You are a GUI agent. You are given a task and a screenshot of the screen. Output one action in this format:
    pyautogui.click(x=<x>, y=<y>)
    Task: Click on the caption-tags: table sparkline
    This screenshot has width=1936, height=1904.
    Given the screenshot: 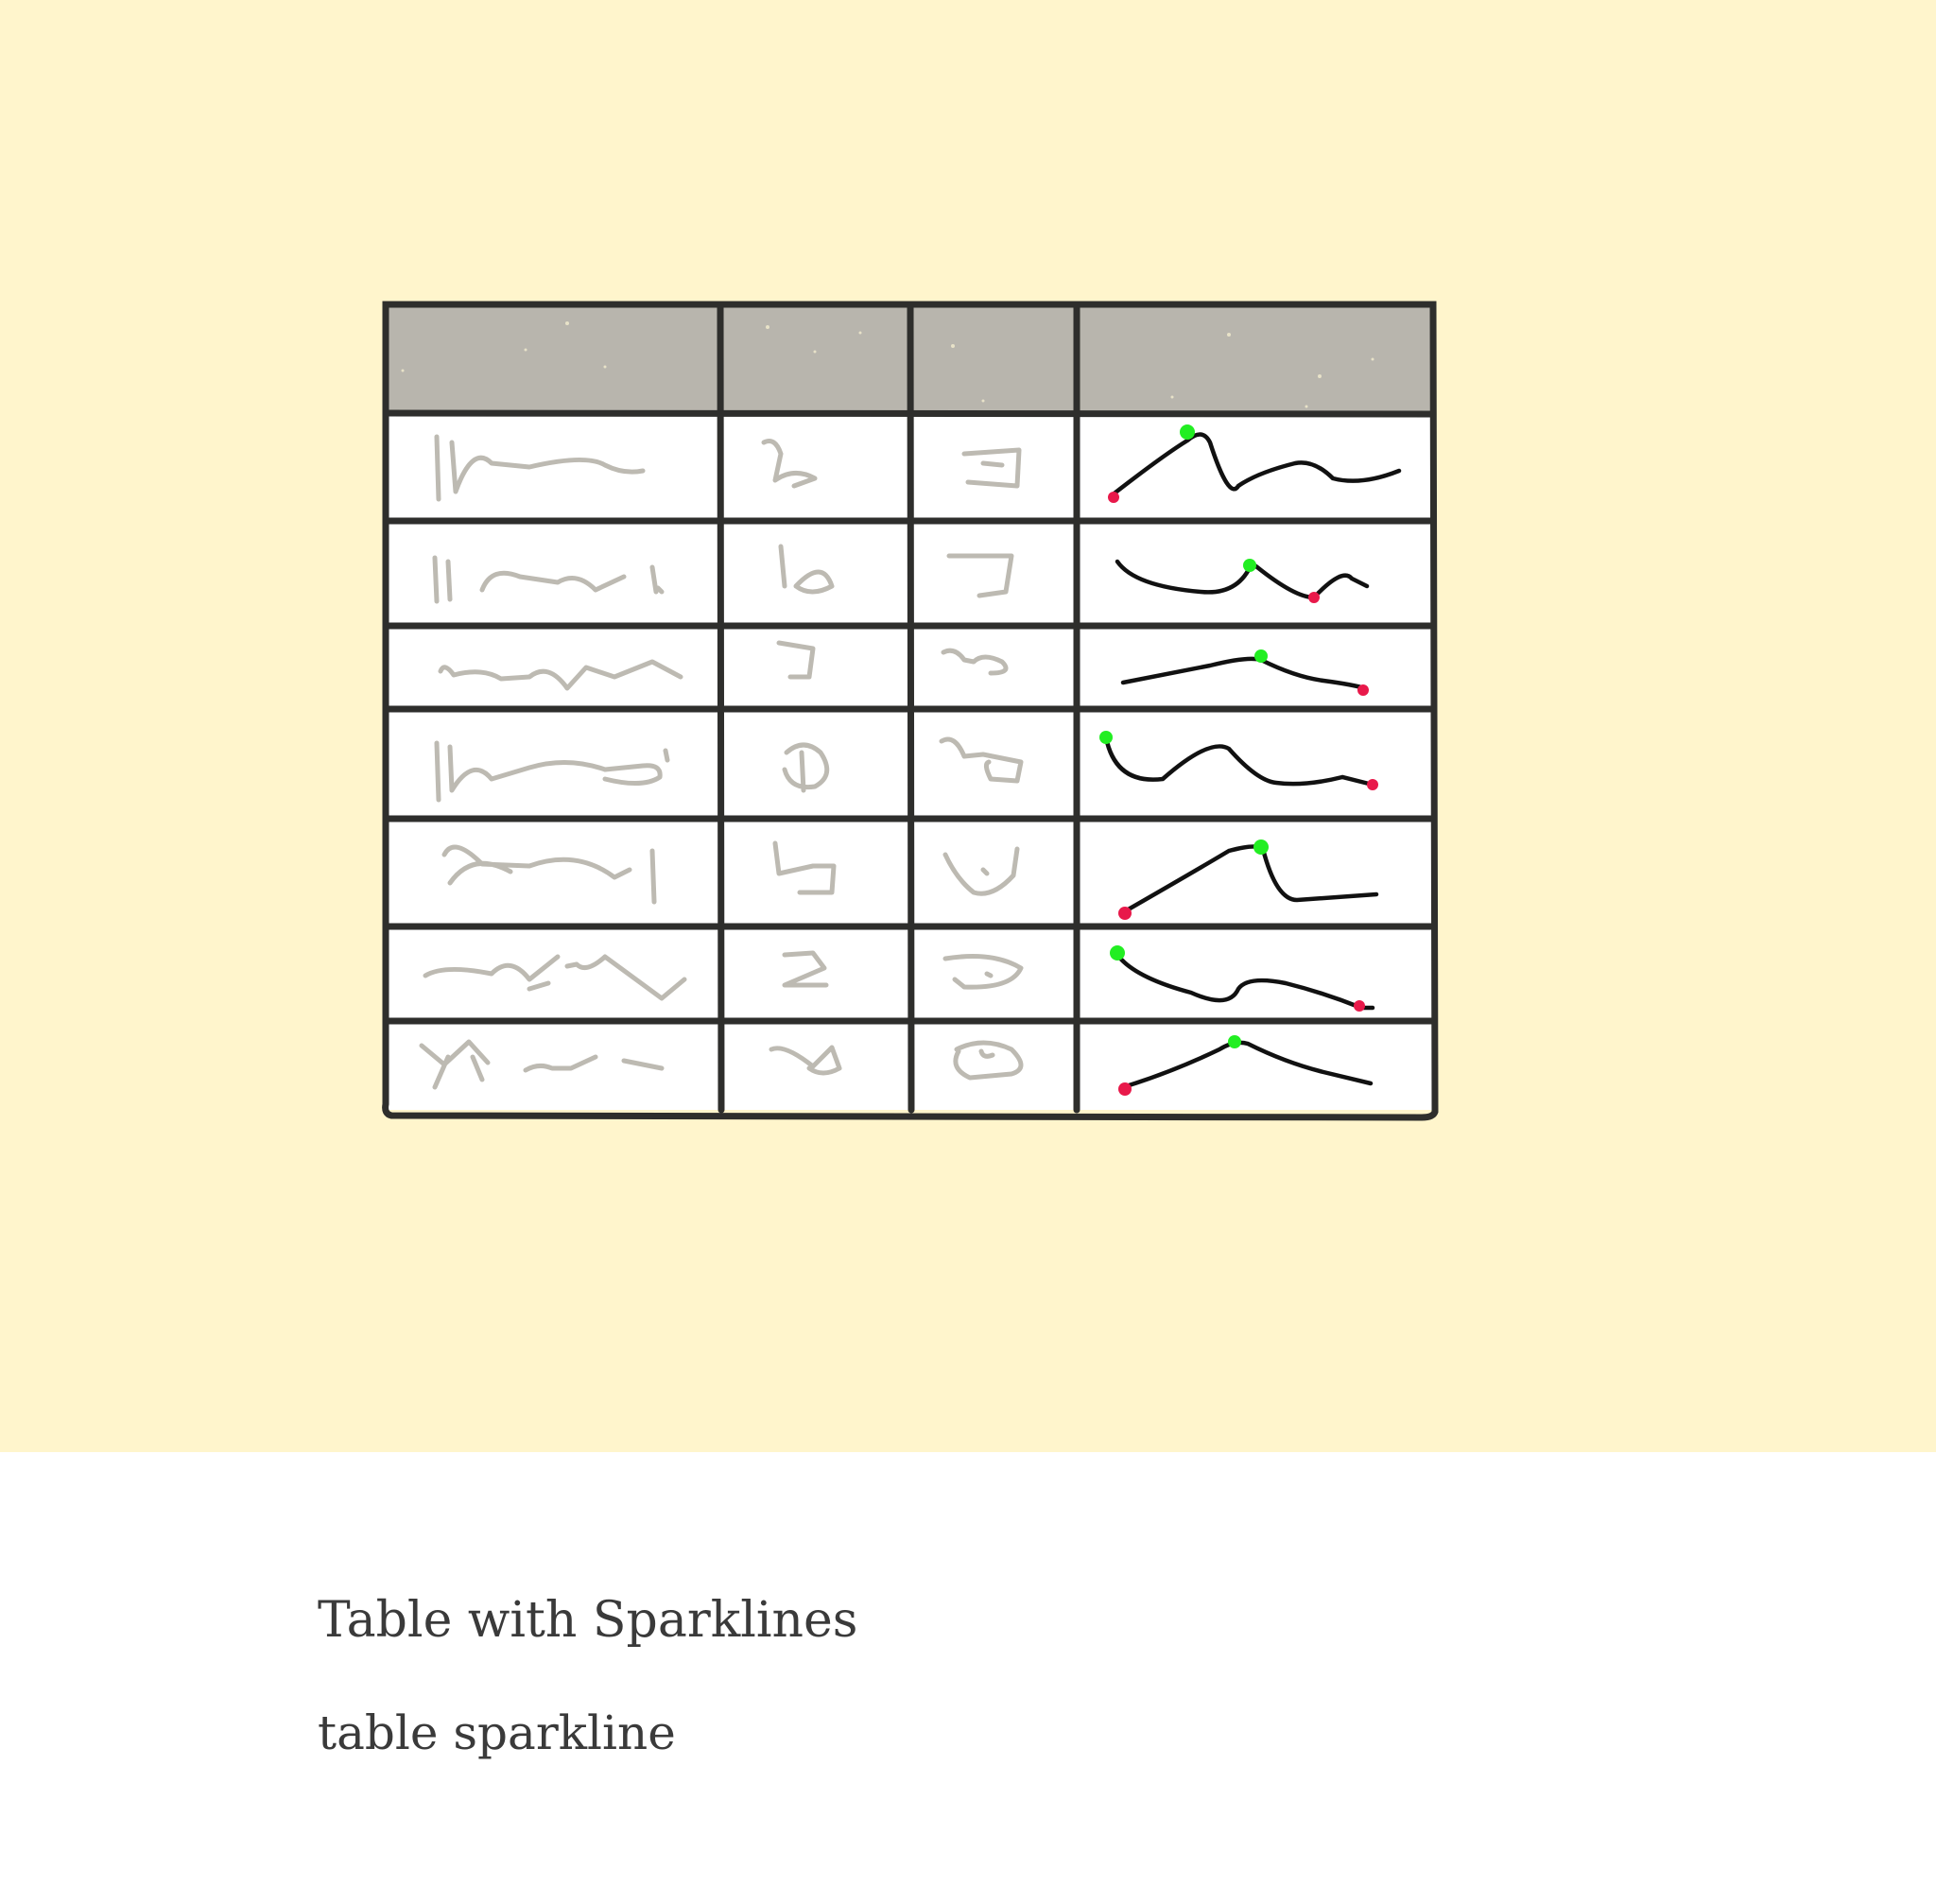 What is the action you would take?
    pyautogui.click(x=497, y=1732)
    